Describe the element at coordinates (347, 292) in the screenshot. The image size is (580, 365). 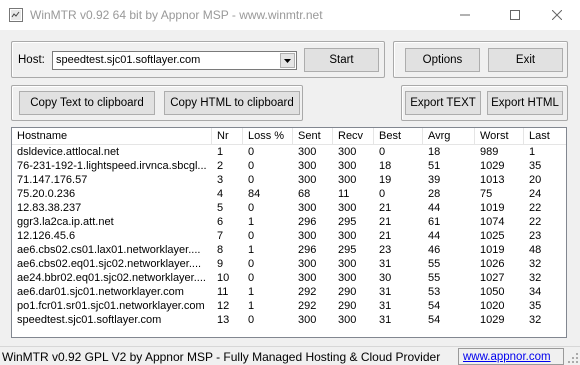
I see `cell-recv: 290` at that location.